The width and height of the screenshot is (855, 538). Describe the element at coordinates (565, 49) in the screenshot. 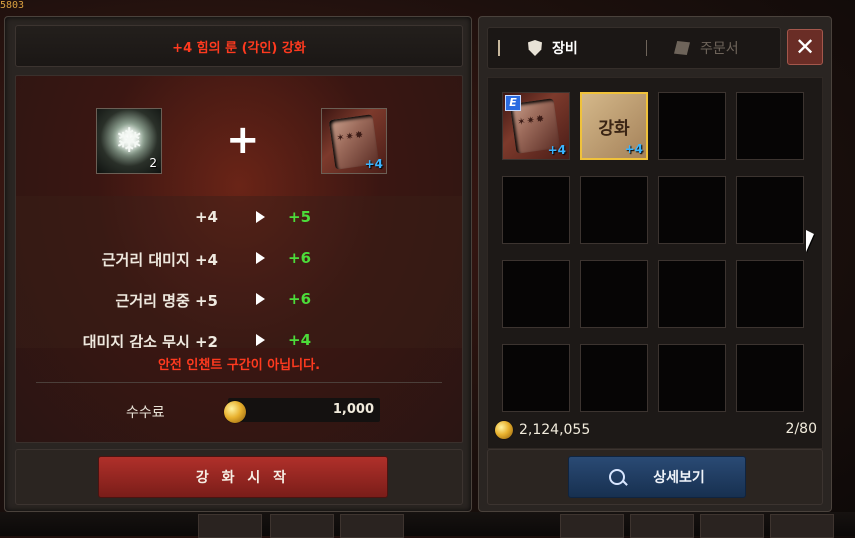

I see `tab-label: 장비` at that location.